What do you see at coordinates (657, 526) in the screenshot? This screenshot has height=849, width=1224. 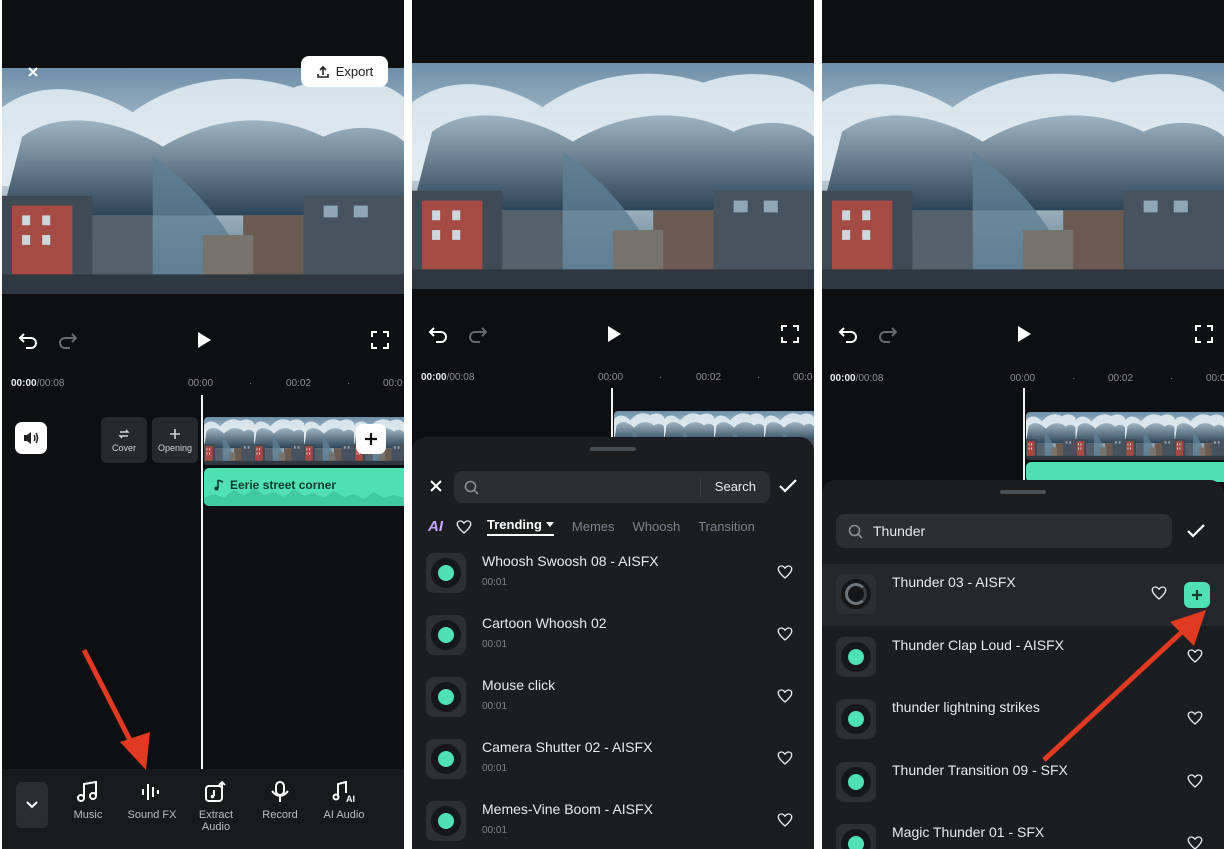 I see `tab-whoosh: Whoosh` at bounding box center [657, 526].